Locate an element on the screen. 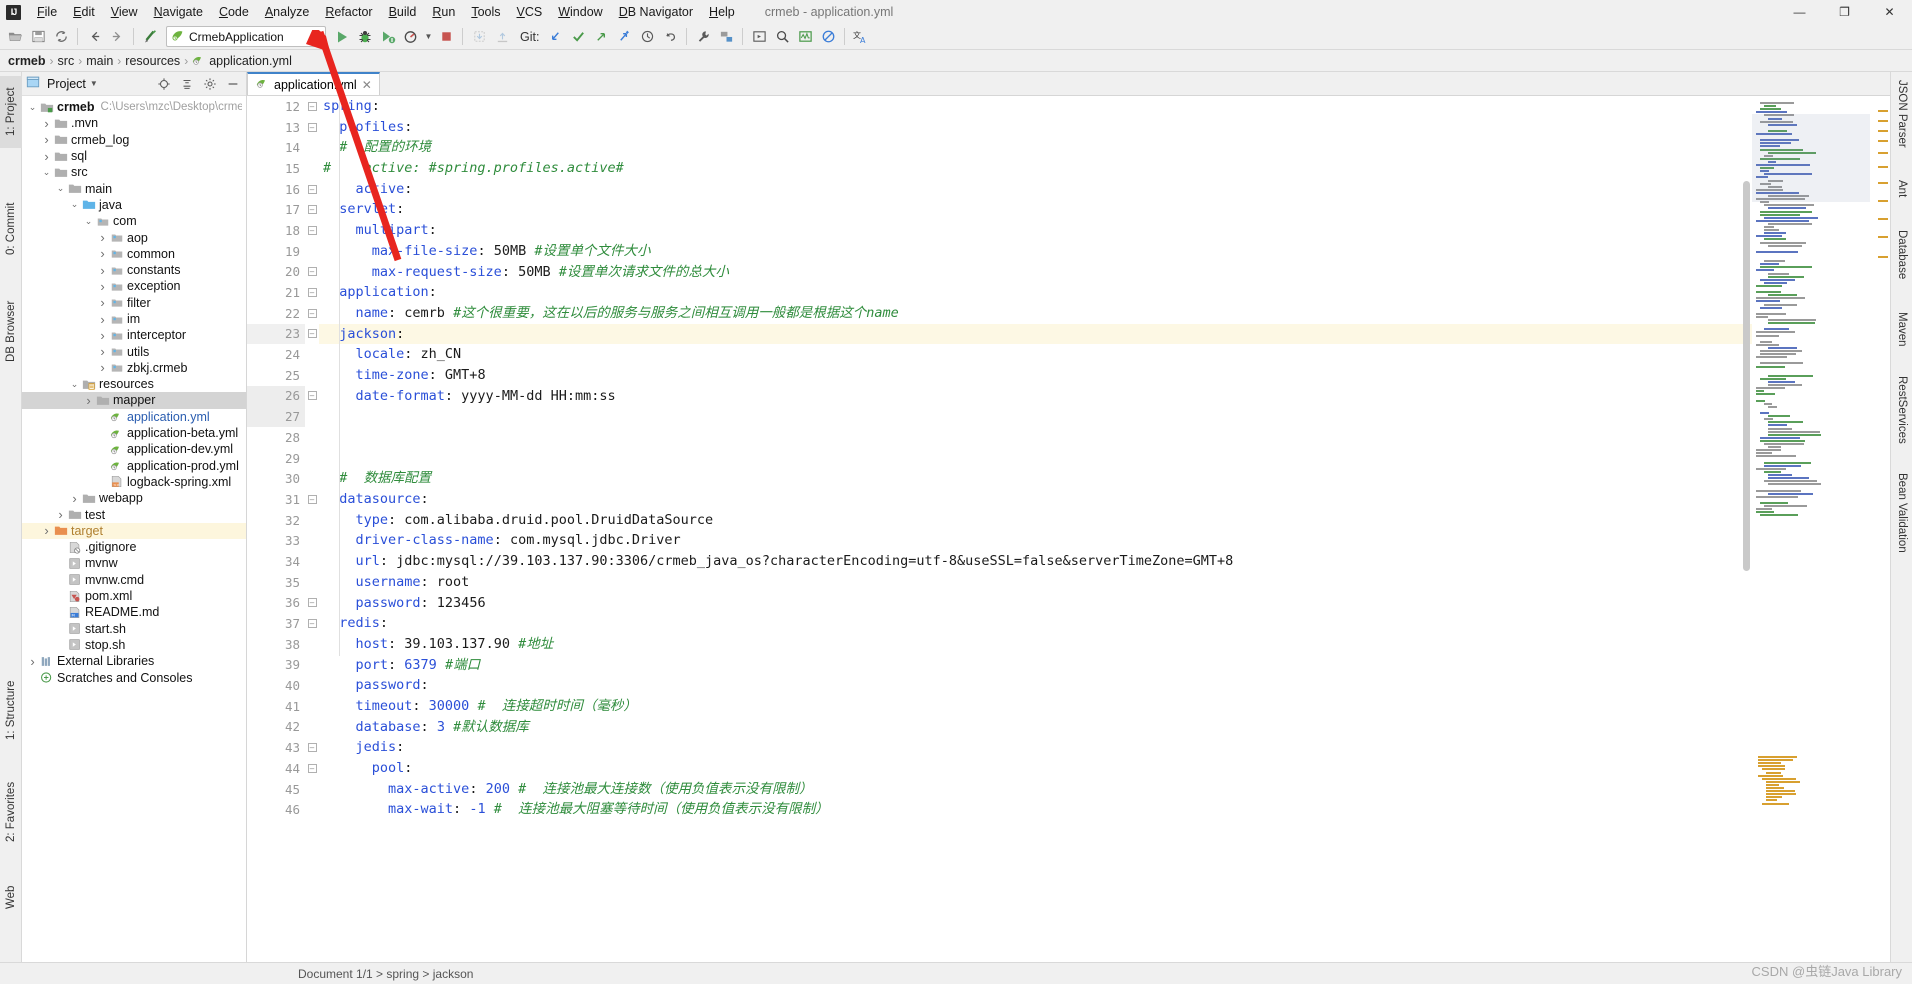 Image resolution: width=1912 pixels, height=984 pixels. build-icon is located at coordinates (150, 37).